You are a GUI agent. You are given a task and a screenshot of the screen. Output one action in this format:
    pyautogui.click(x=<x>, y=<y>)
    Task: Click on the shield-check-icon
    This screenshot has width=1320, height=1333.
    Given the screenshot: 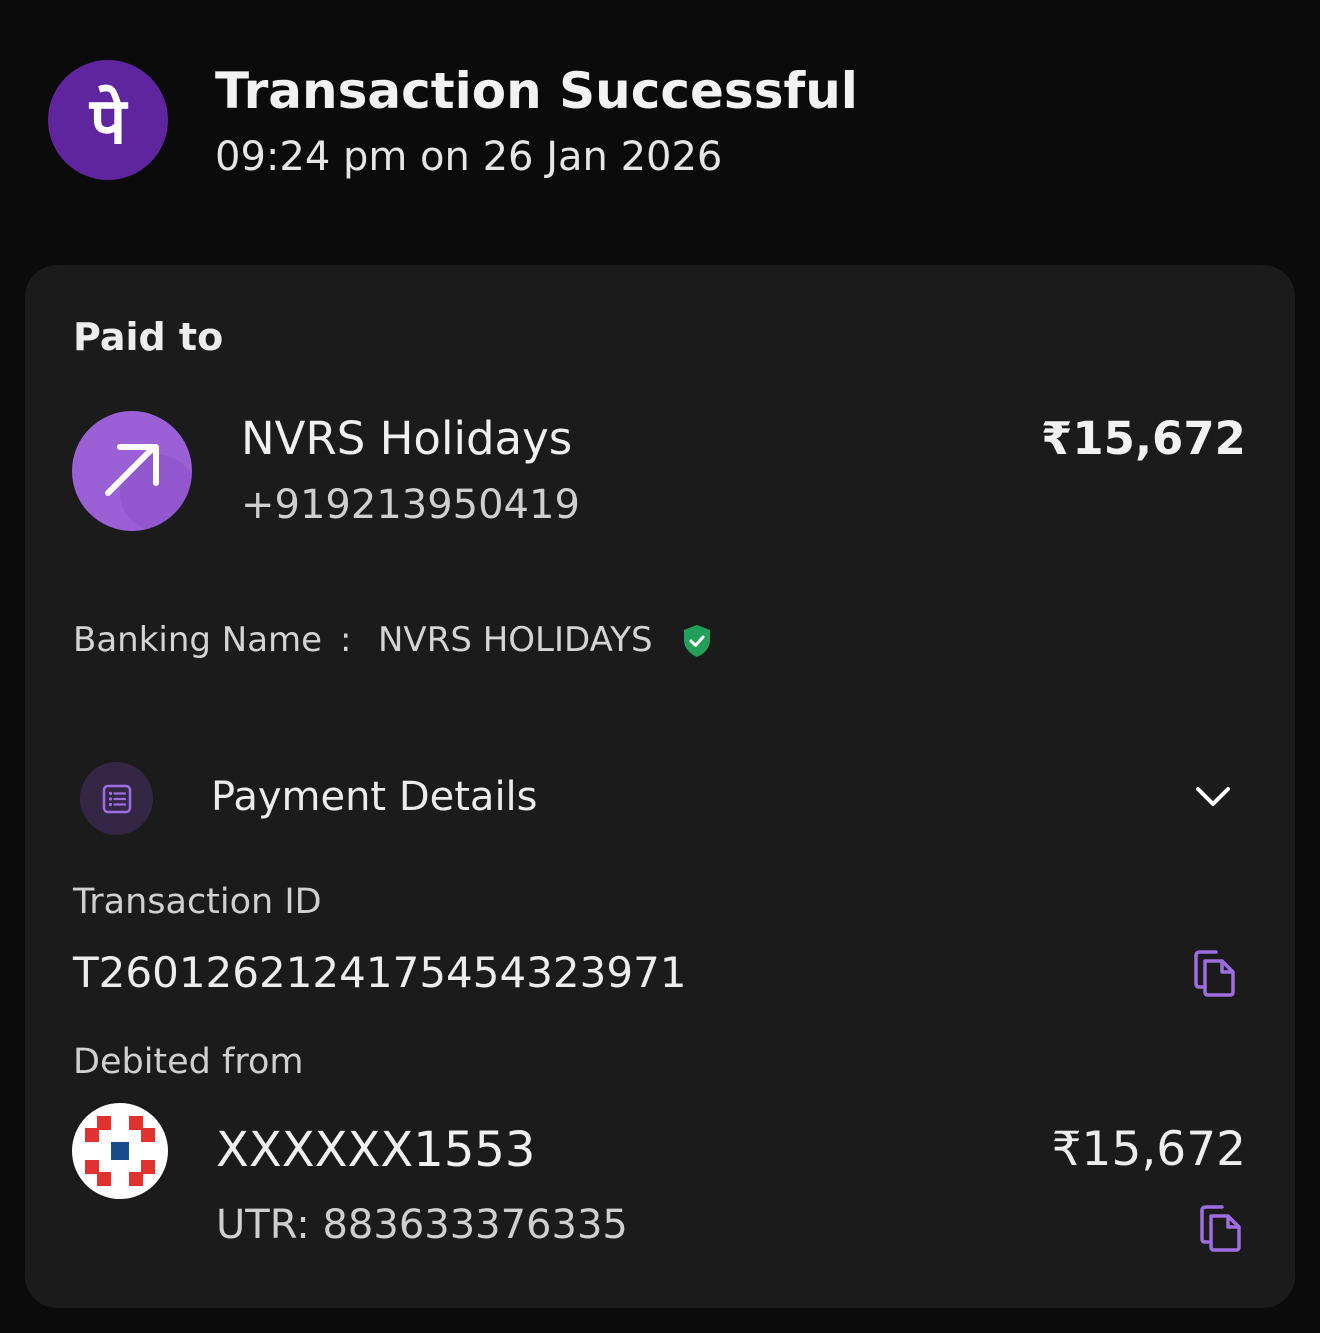 What is the action you would take?
    pyautogui.click(x=697, y=641)
    